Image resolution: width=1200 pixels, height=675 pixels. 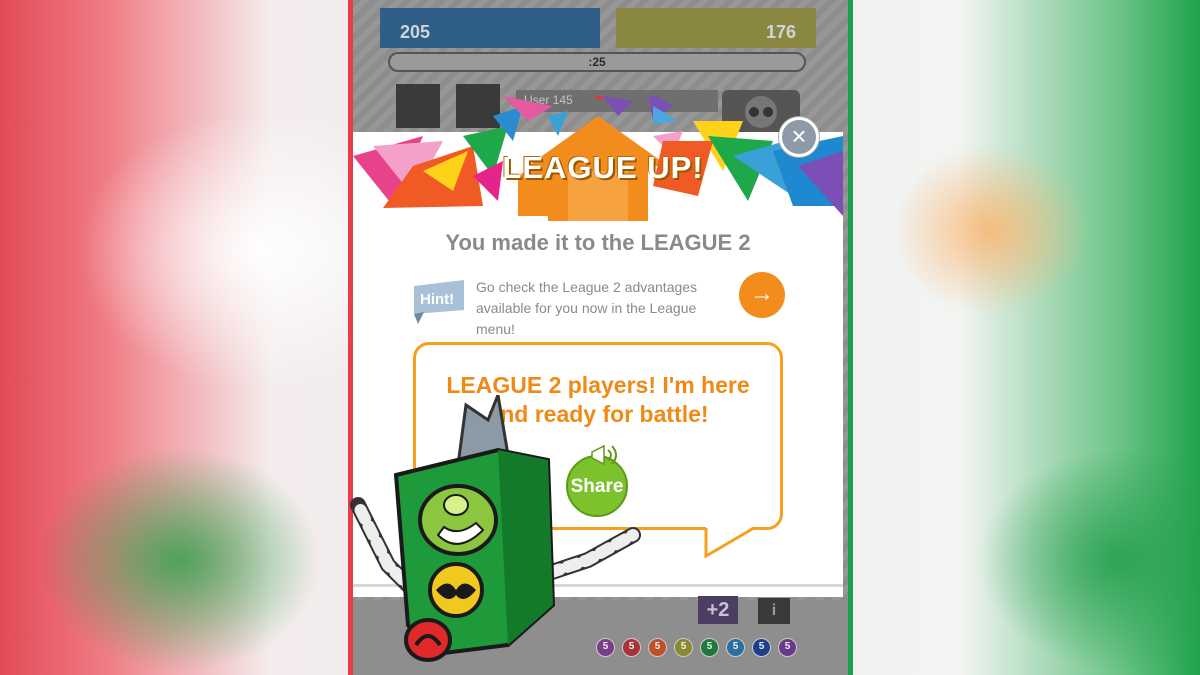 I want to click on hint-badge: Hint!, so click(x=439, y=302).